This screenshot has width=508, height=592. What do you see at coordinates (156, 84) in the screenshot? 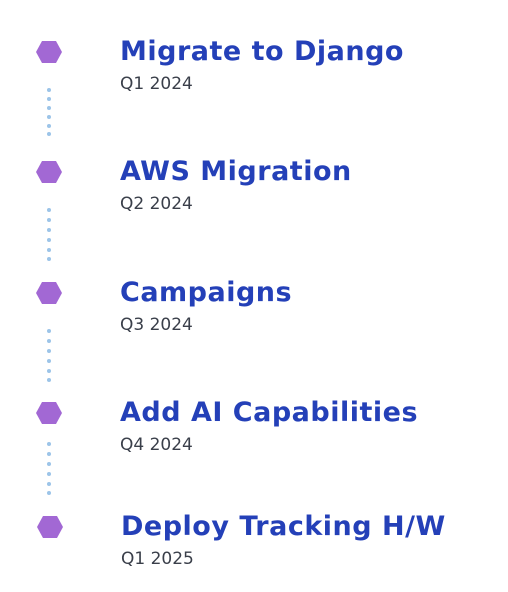
I see `milestone-date: Q1 2024` at bounding box center [156, 84].